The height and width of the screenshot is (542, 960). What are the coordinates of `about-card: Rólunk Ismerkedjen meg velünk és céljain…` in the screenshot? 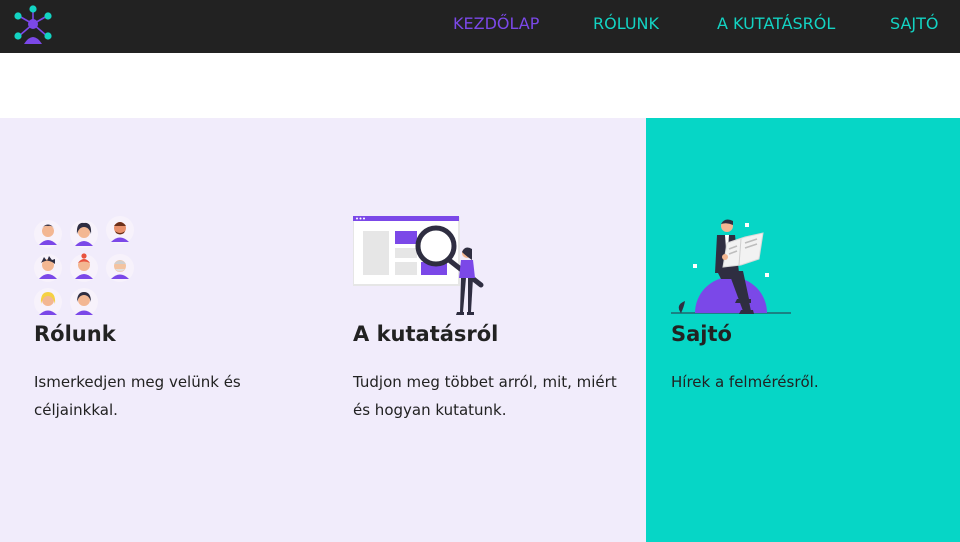 It's located at (154, 319).